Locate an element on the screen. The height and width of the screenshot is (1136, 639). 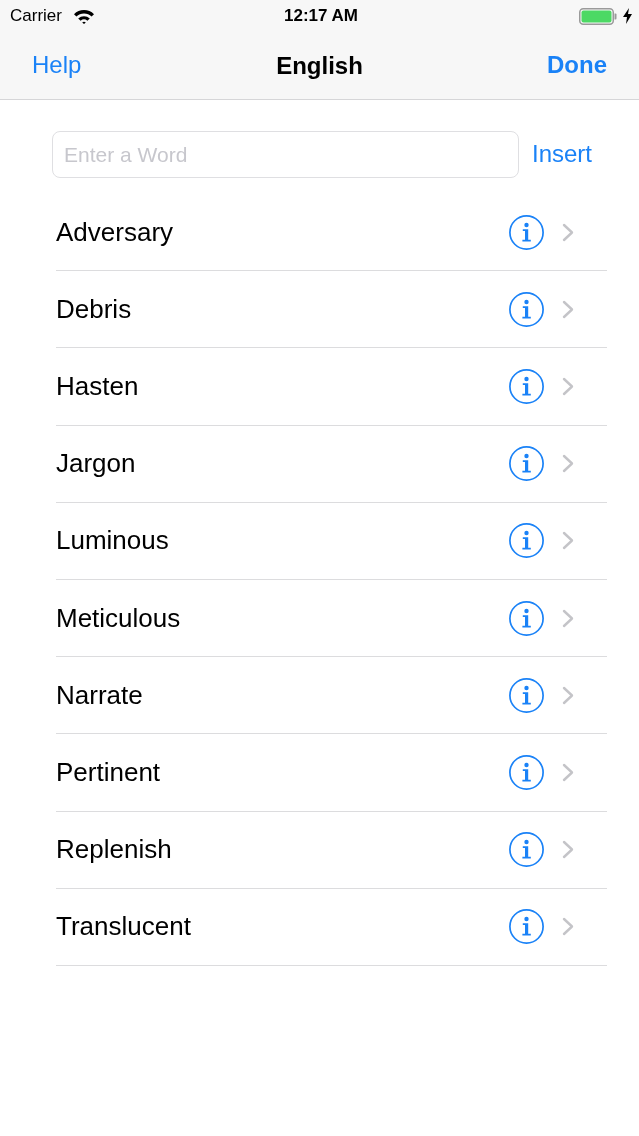
word-input-field: Enter a Word is located at coordinates (285, 154).